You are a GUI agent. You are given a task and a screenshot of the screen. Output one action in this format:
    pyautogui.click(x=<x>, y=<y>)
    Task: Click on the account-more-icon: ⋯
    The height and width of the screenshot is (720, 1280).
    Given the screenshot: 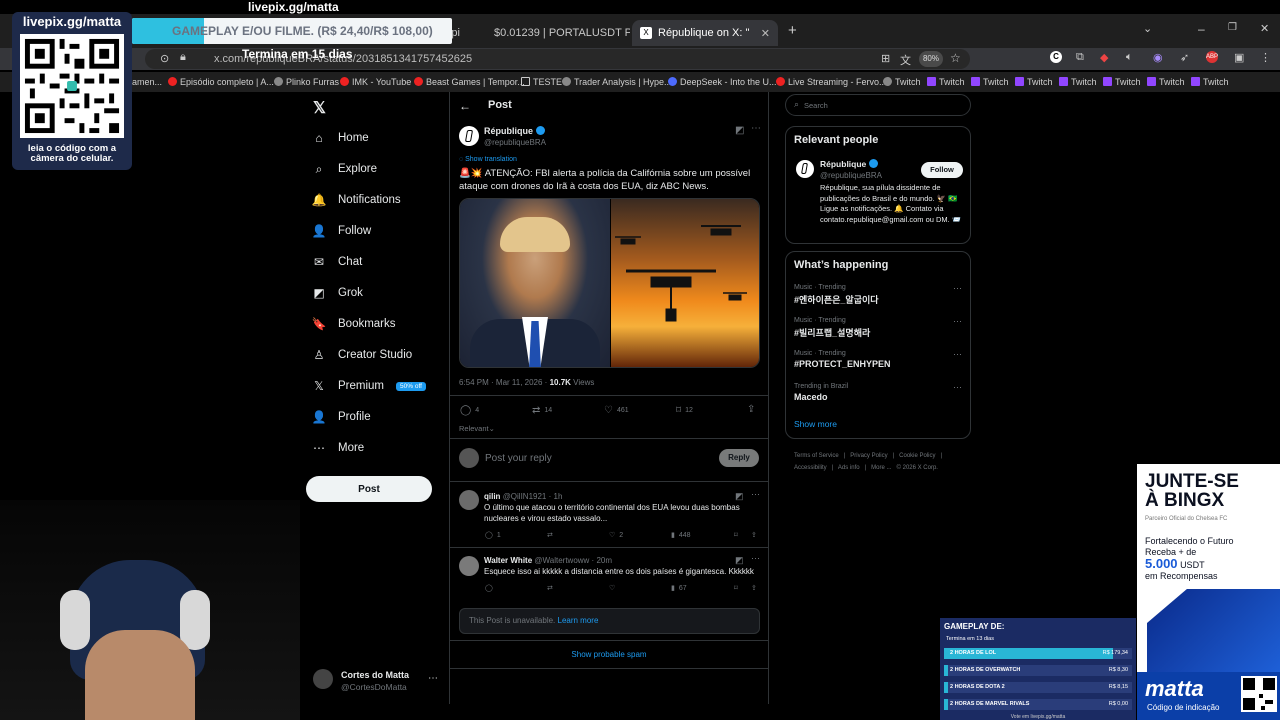 What is the action you would take?
    pyautogui.click(x=433, y=678)
    